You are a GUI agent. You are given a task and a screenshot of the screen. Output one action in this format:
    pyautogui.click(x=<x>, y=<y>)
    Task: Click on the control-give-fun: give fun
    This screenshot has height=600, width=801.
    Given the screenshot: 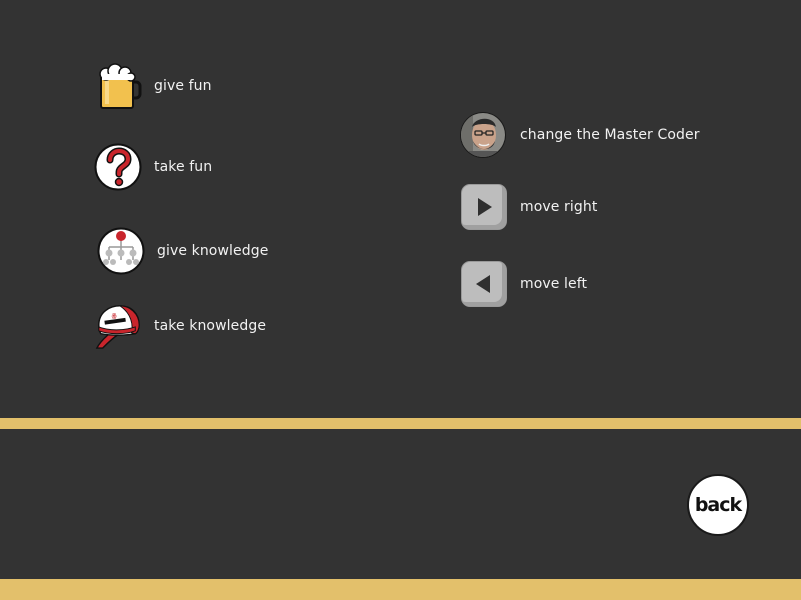 What is the action you would take?
    pyautogui.click(x=153, y=86)
    